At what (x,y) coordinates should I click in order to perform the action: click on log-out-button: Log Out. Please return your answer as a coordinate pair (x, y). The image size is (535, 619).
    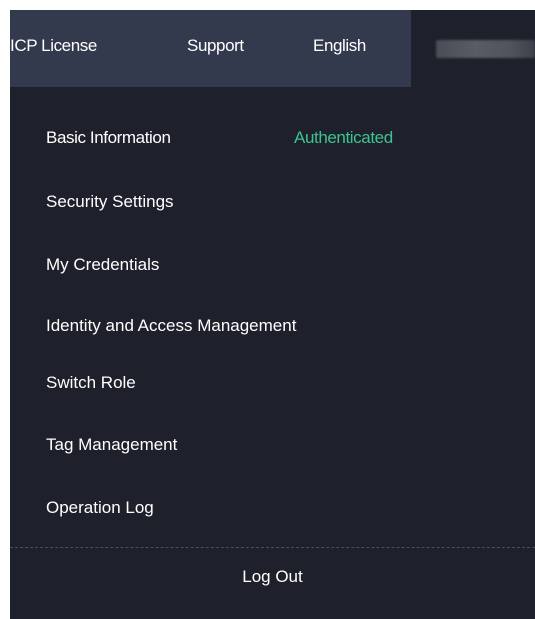
    Looking at the image, I should click on (272, 583).